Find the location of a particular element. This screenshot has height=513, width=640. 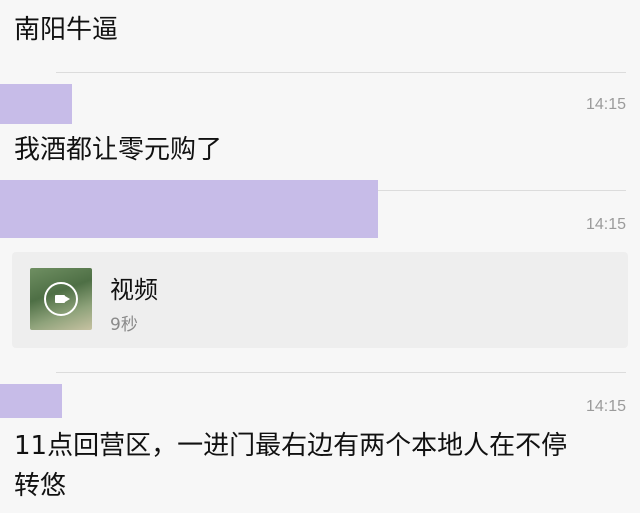

video-play-button is located at coordinates (61, 299).